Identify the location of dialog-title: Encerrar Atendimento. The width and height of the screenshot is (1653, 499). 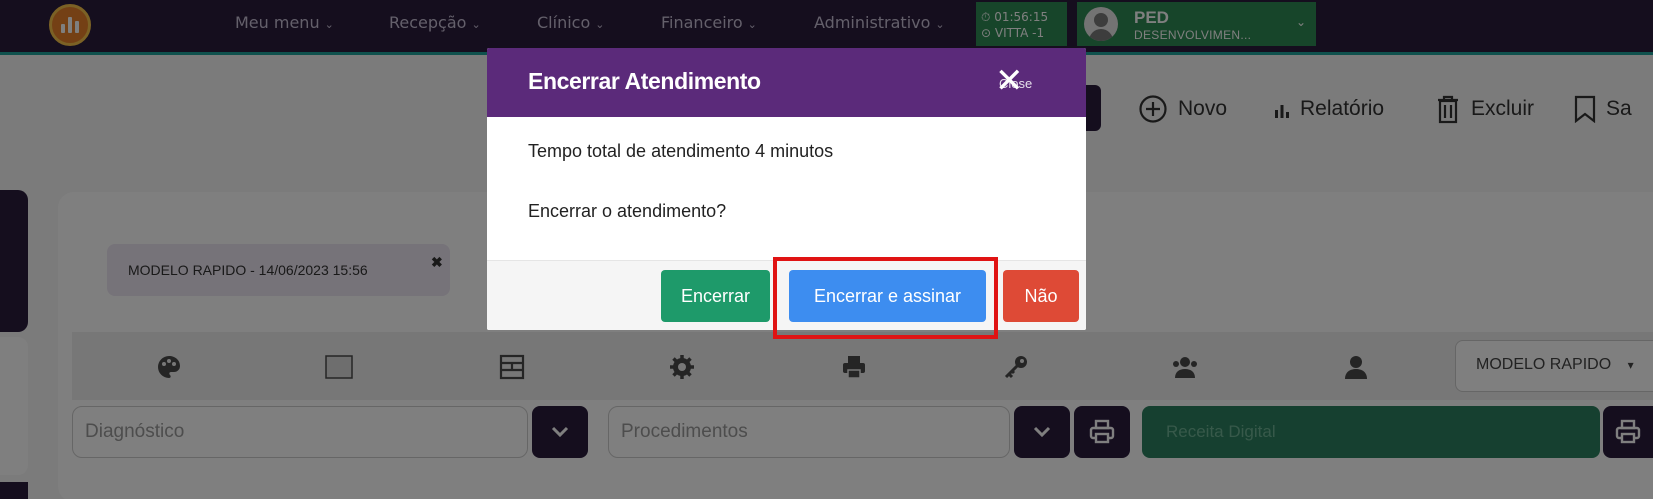
(644, 81).